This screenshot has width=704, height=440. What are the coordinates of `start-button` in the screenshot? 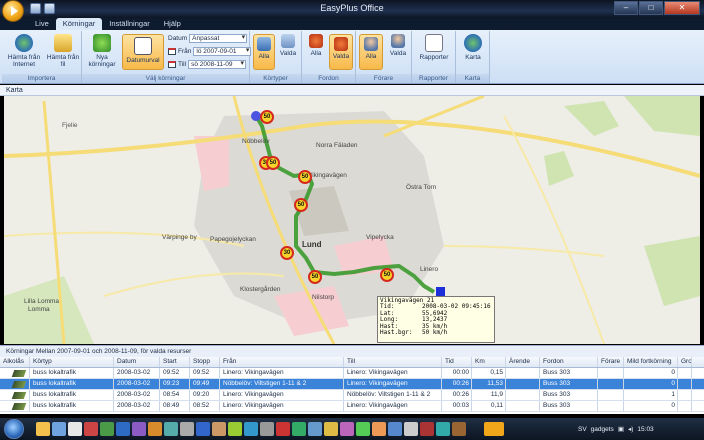 It's located at (14, 429).